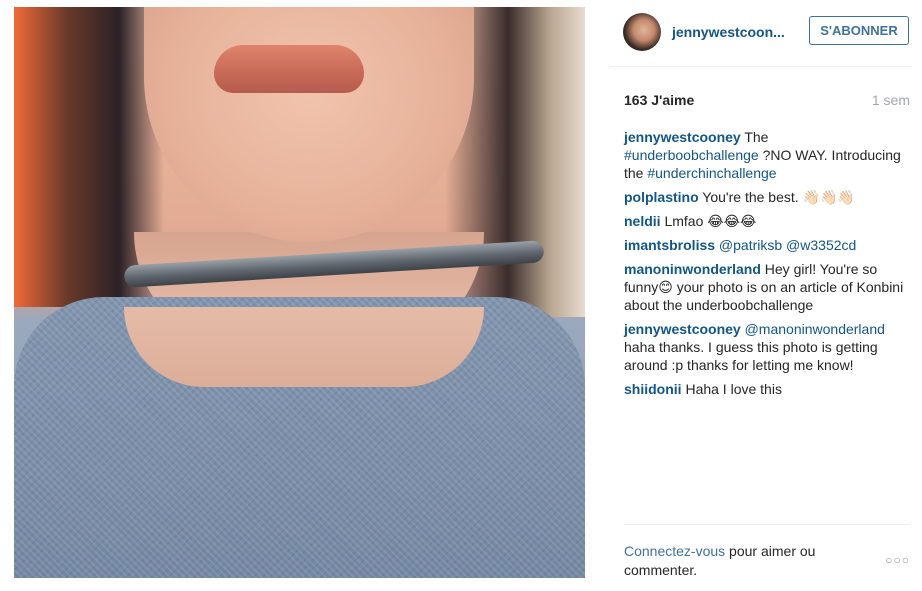 The height and width of the screenshot is (591, 922). I want to click on comment-link: @patriksb, so click(750, 245).